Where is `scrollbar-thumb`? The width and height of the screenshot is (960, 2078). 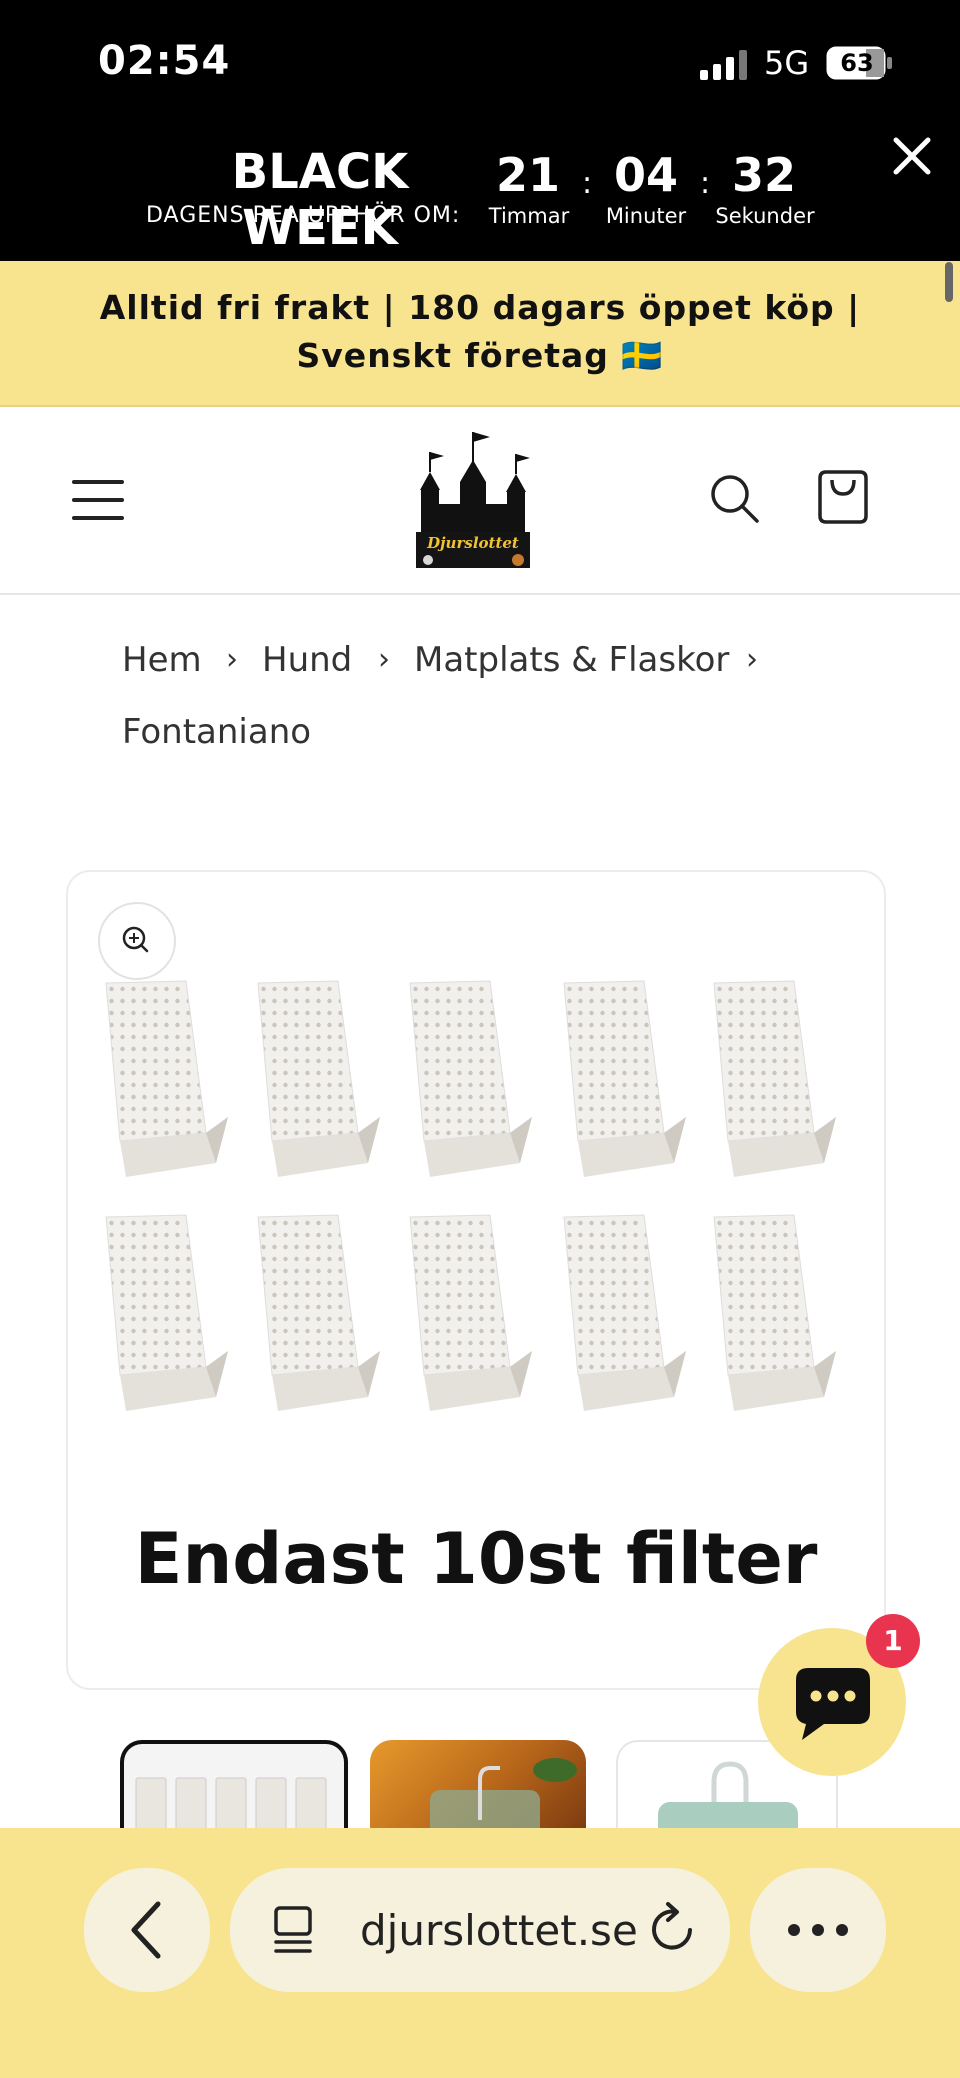
scrollbar-thumb is located at coordinates (949, 282).